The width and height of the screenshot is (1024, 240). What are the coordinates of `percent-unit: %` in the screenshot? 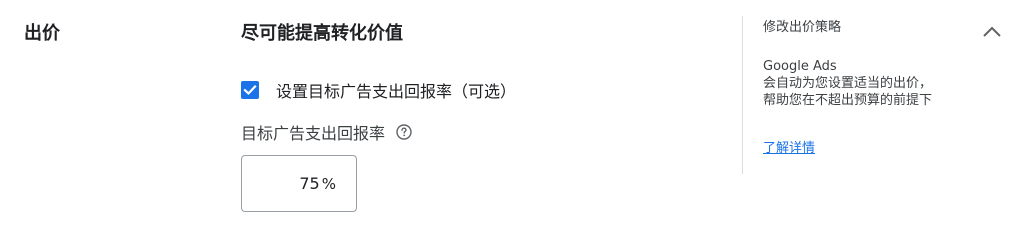 It's located at (328, 183).